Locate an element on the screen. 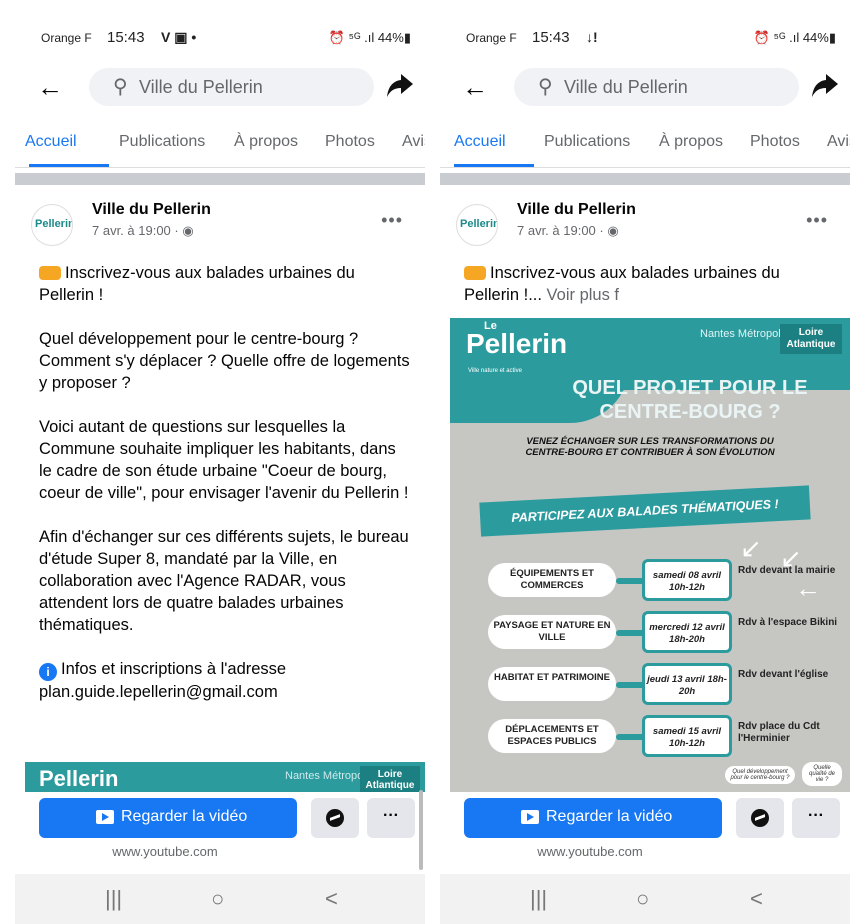 This screenshot has height=924, width=855. poster-row-label: HABITAT ET PATRIMOINE is located at coordinates (552, 684).